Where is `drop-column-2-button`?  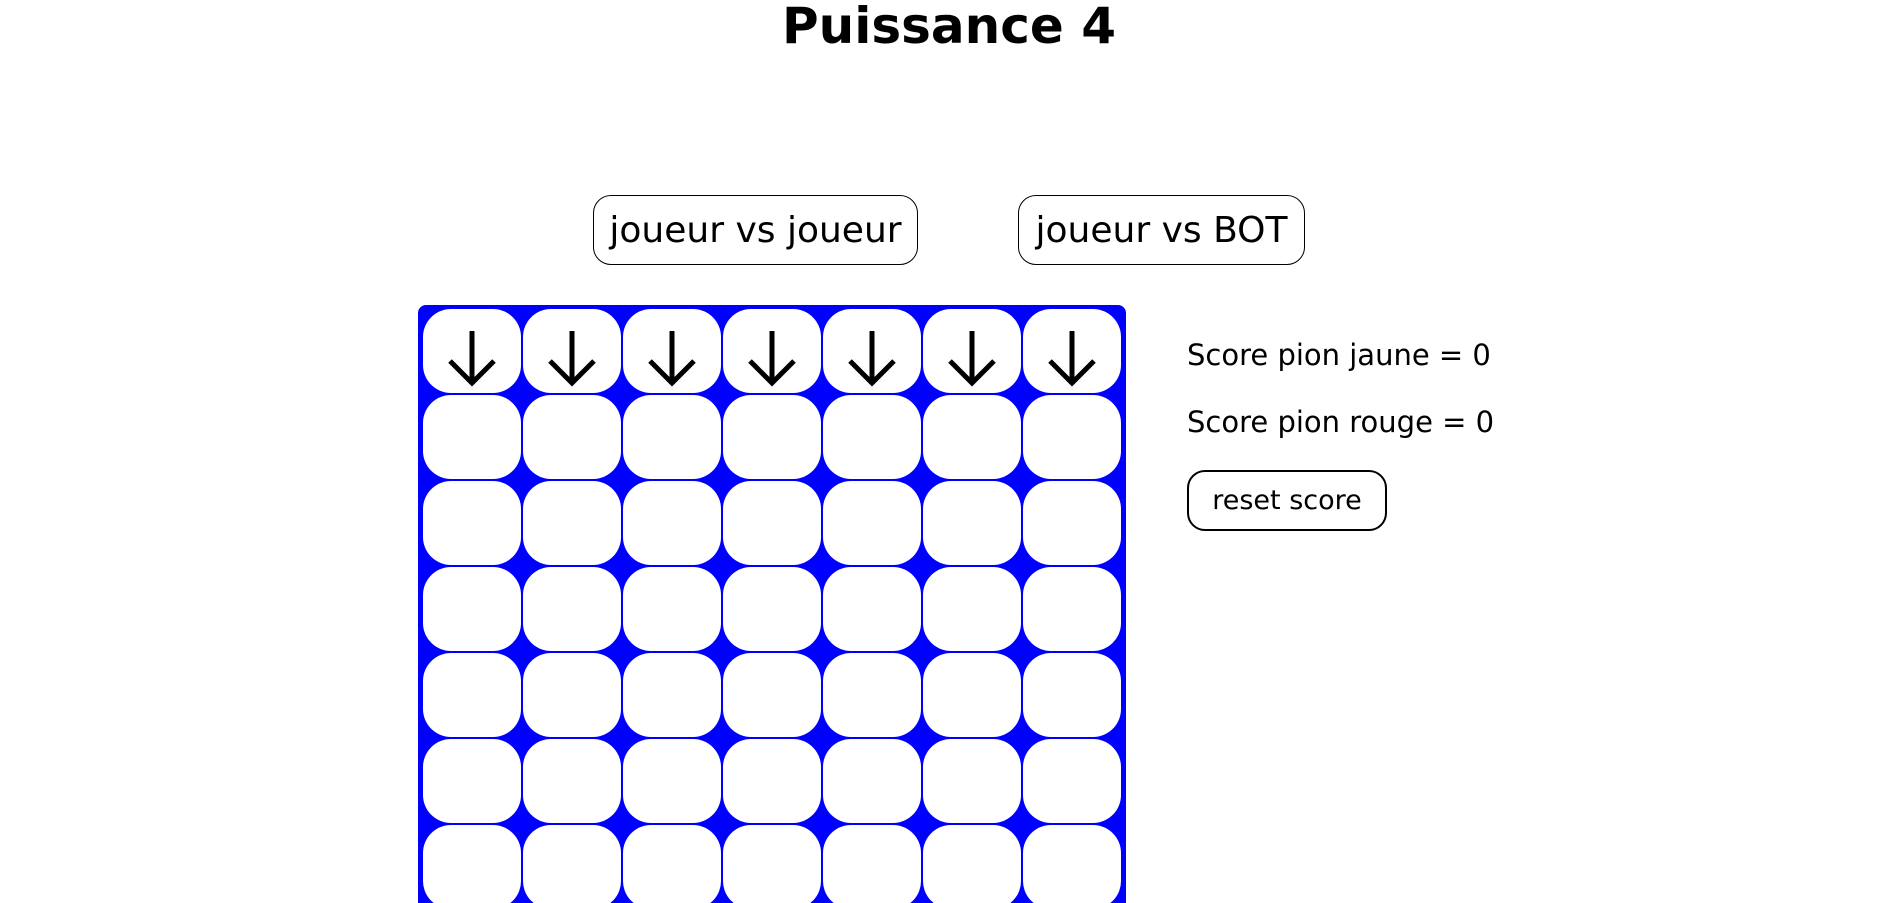
drop-column-2-button is located at coordinates (572, 351).